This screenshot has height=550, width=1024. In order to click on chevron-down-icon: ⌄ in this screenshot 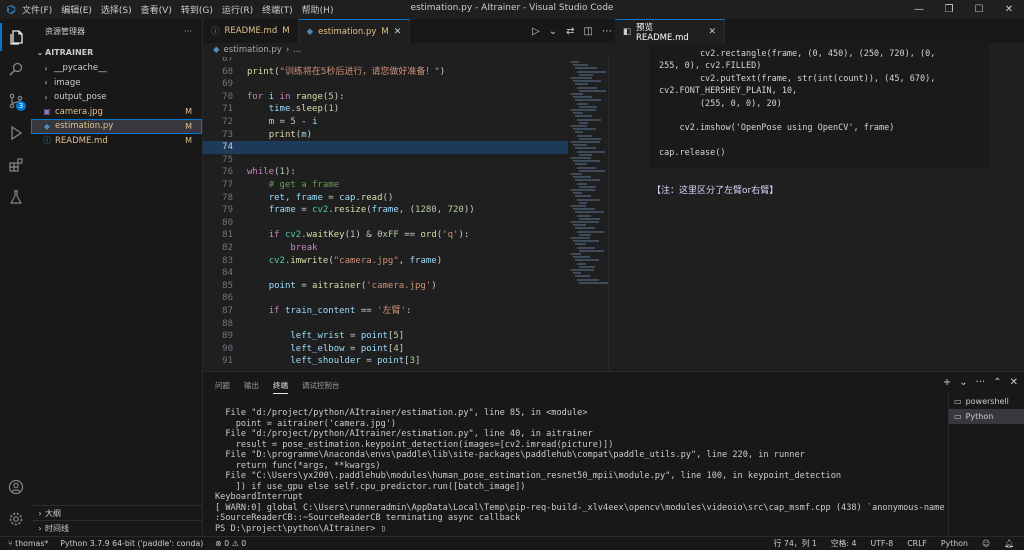, I will do `click(553, 31)`.